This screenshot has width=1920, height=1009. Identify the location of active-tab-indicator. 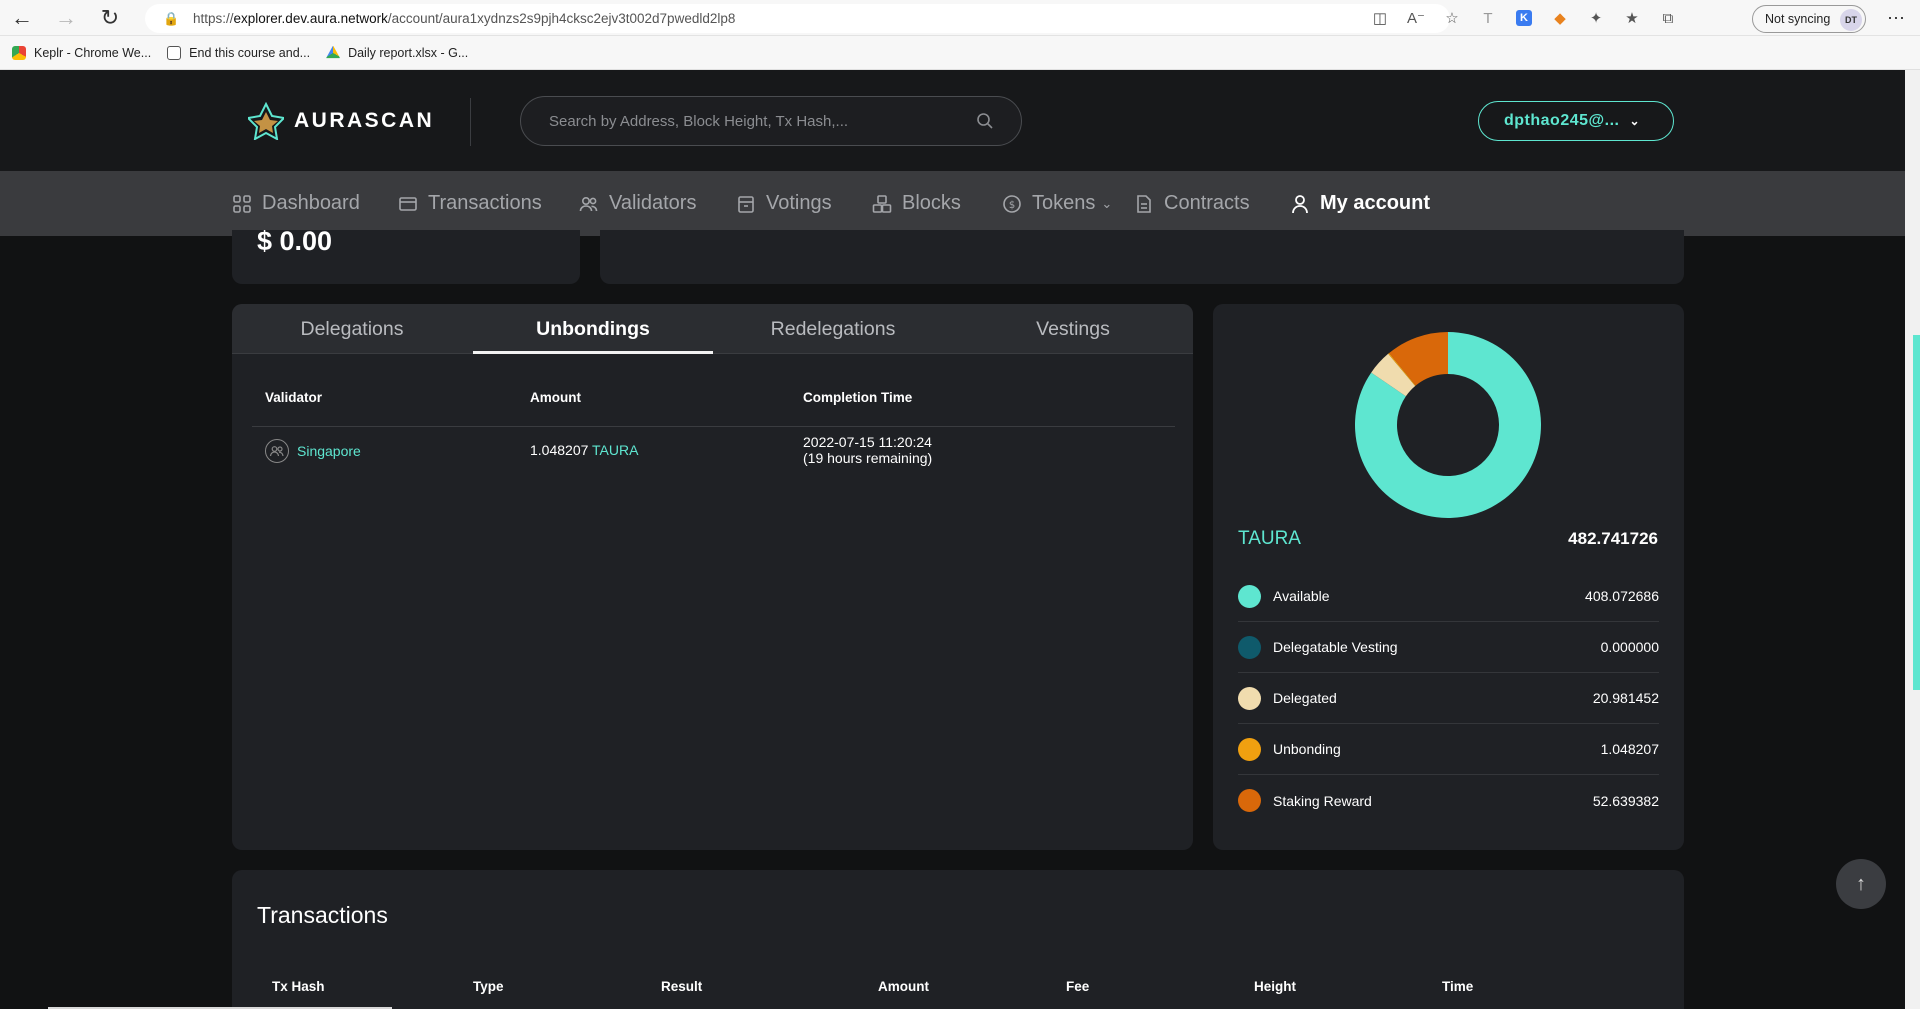
(593, 352).